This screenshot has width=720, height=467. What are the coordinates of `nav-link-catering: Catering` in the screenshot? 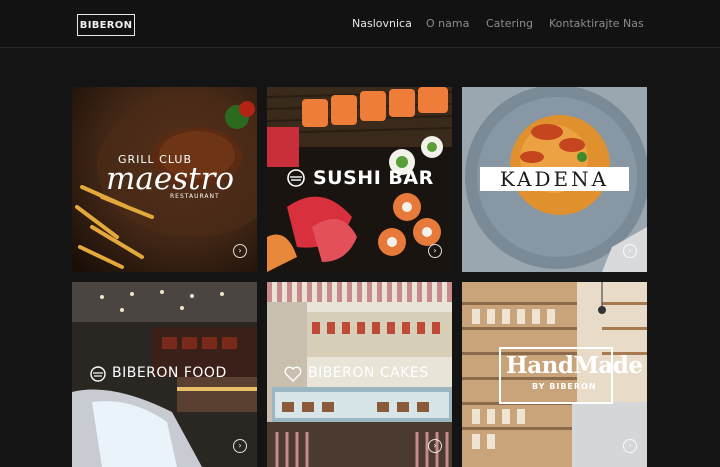 It's located at (509, 23).